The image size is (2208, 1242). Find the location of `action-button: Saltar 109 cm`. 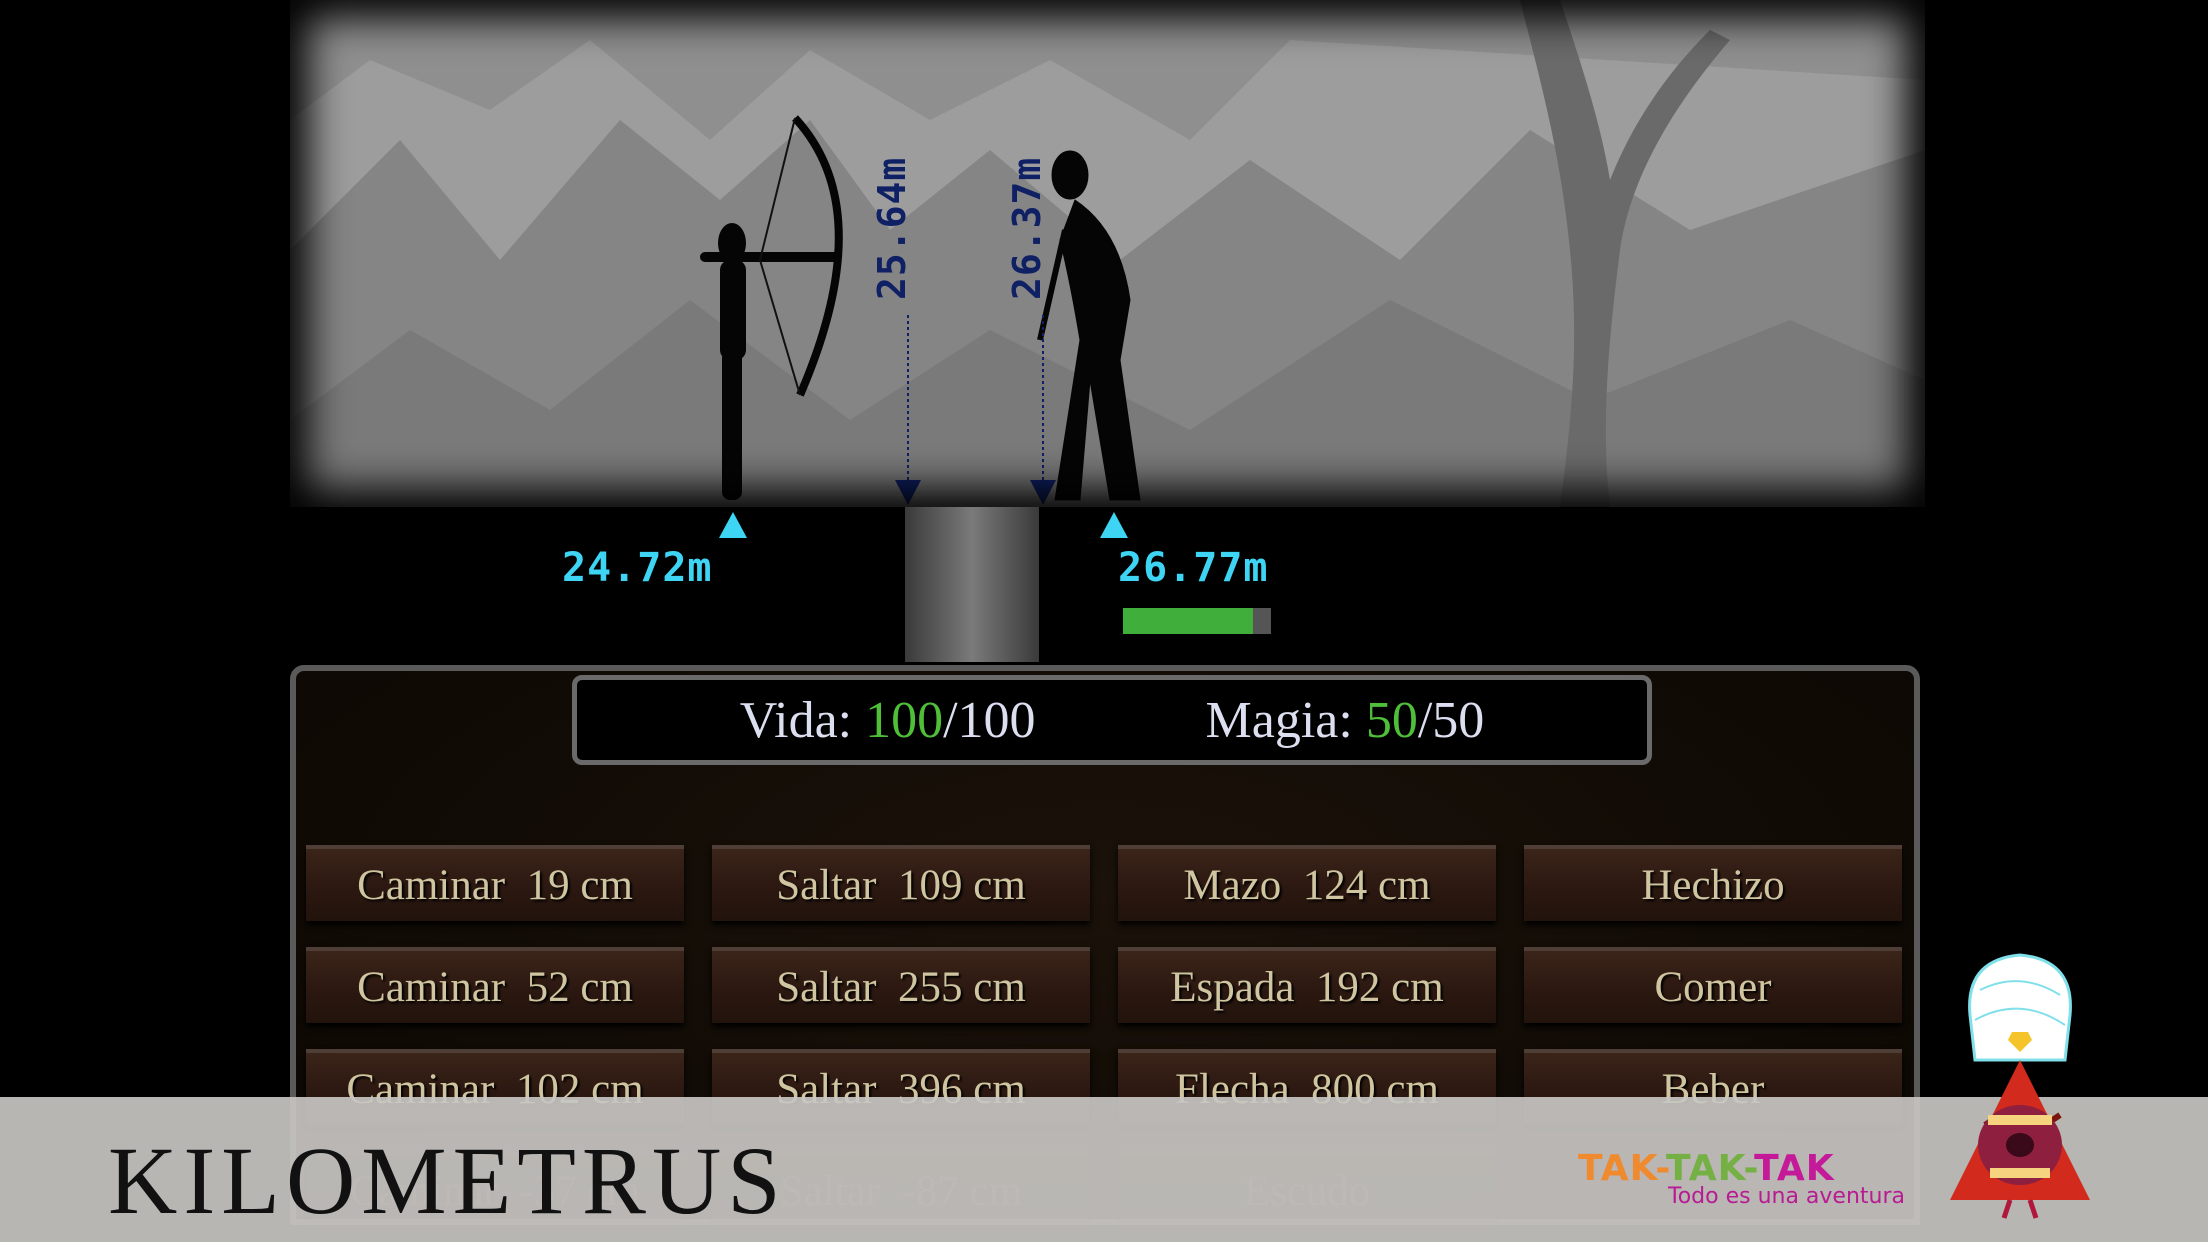

action-button: Saltar 109 cm is located at coordinates (901, 883).